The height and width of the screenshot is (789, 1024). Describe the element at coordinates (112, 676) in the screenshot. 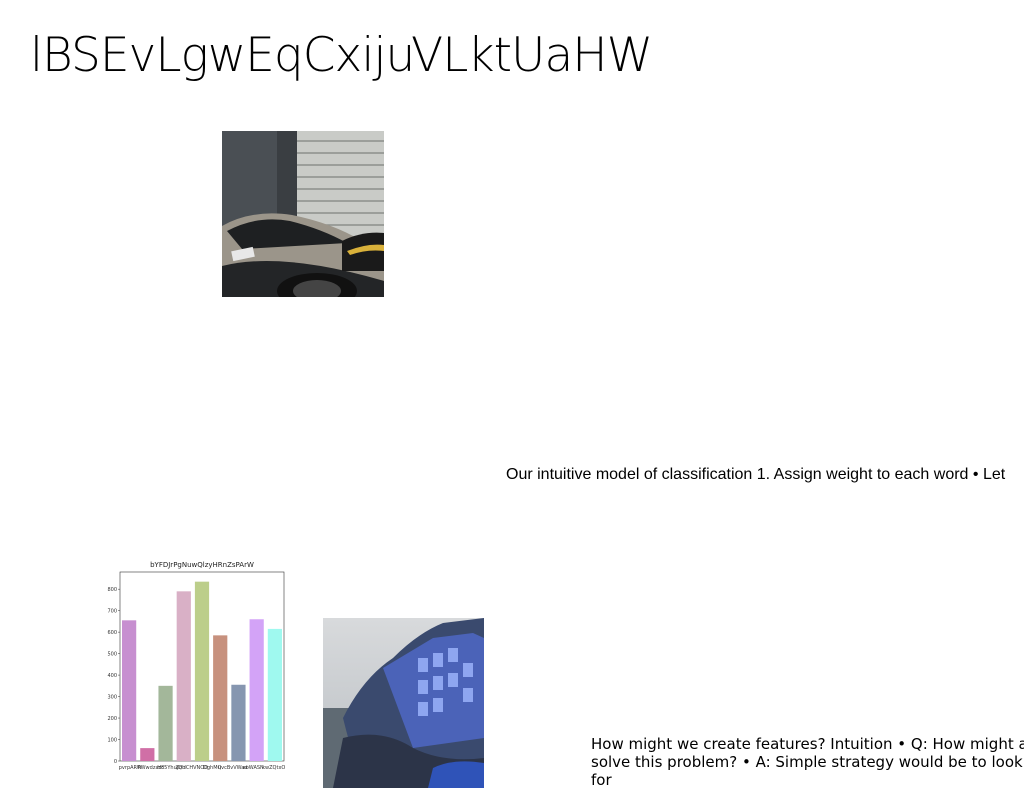

I see `y-tick-label: 400` at that location.